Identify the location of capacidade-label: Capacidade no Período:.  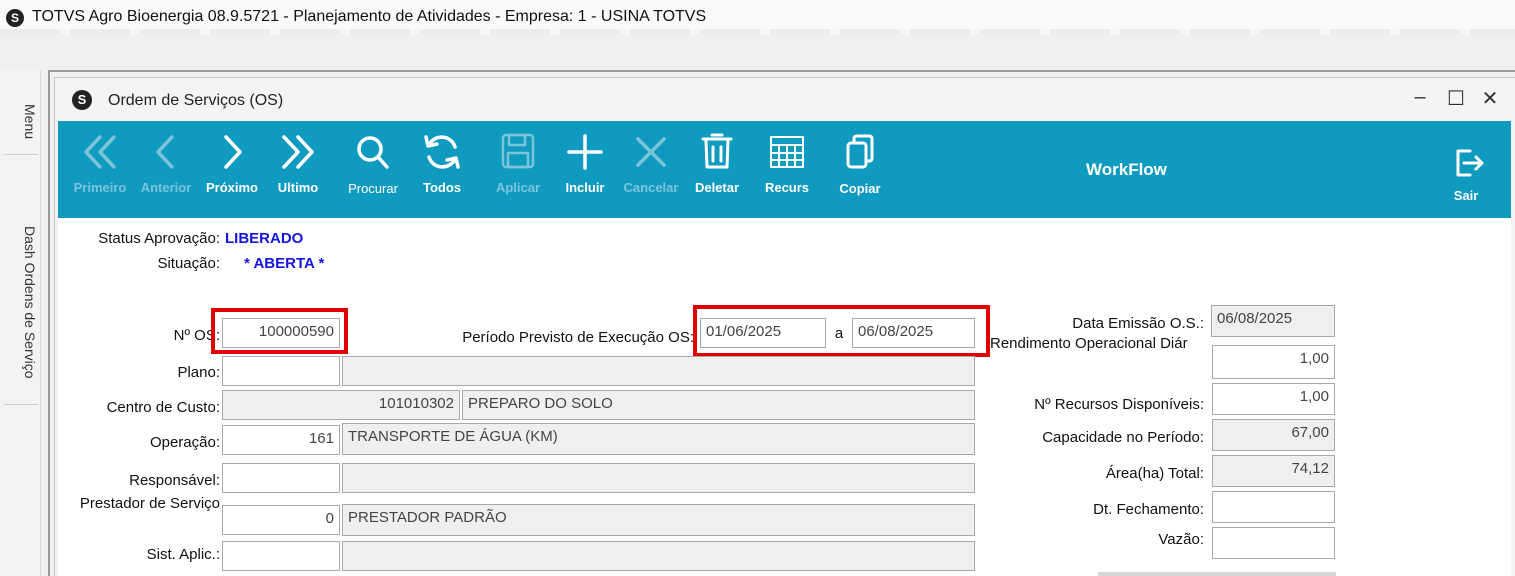
(1123, 437).